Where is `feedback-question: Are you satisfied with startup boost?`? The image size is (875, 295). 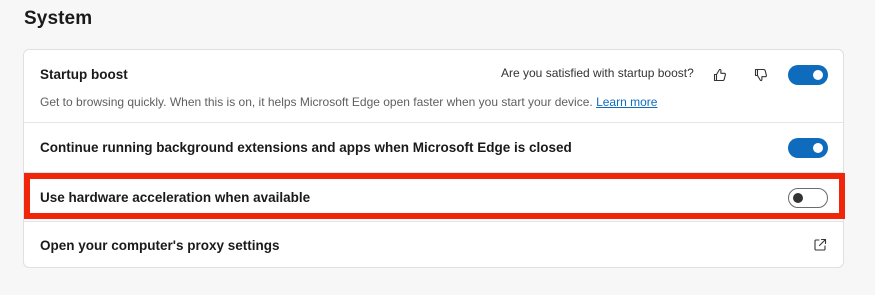
feedback-question: Are you satisfied with startup boost? is located at coordinates (597, 73).